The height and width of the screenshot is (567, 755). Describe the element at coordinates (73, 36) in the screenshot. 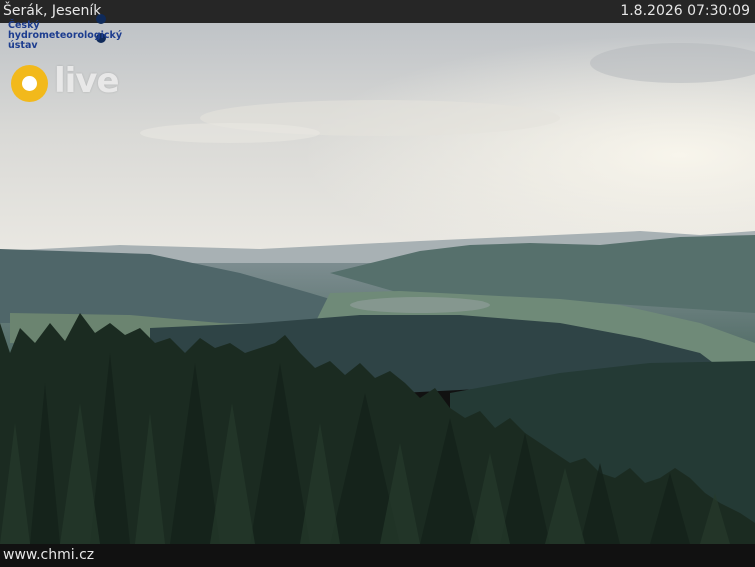

I see `org-name: Český hydrometeorologický ústav` at that location.